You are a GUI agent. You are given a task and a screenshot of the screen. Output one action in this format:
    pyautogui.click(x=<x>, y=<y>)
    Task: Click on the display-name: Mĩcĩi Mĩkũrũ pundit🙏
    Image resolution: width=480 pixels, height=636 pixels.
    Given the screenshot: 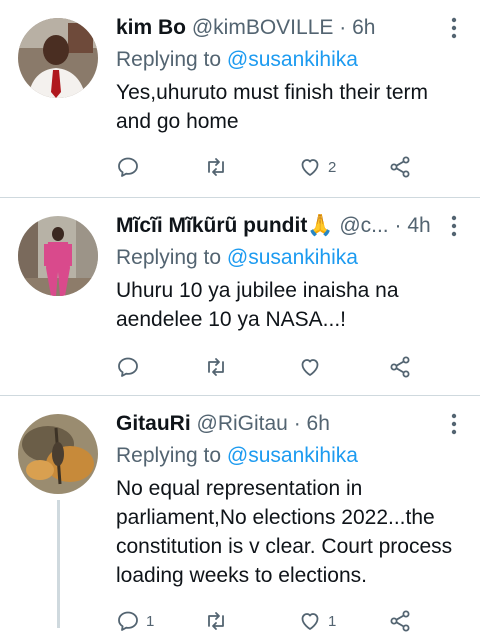 What is the action you would take?
    pyautogui.click(x=224, y=225)
    